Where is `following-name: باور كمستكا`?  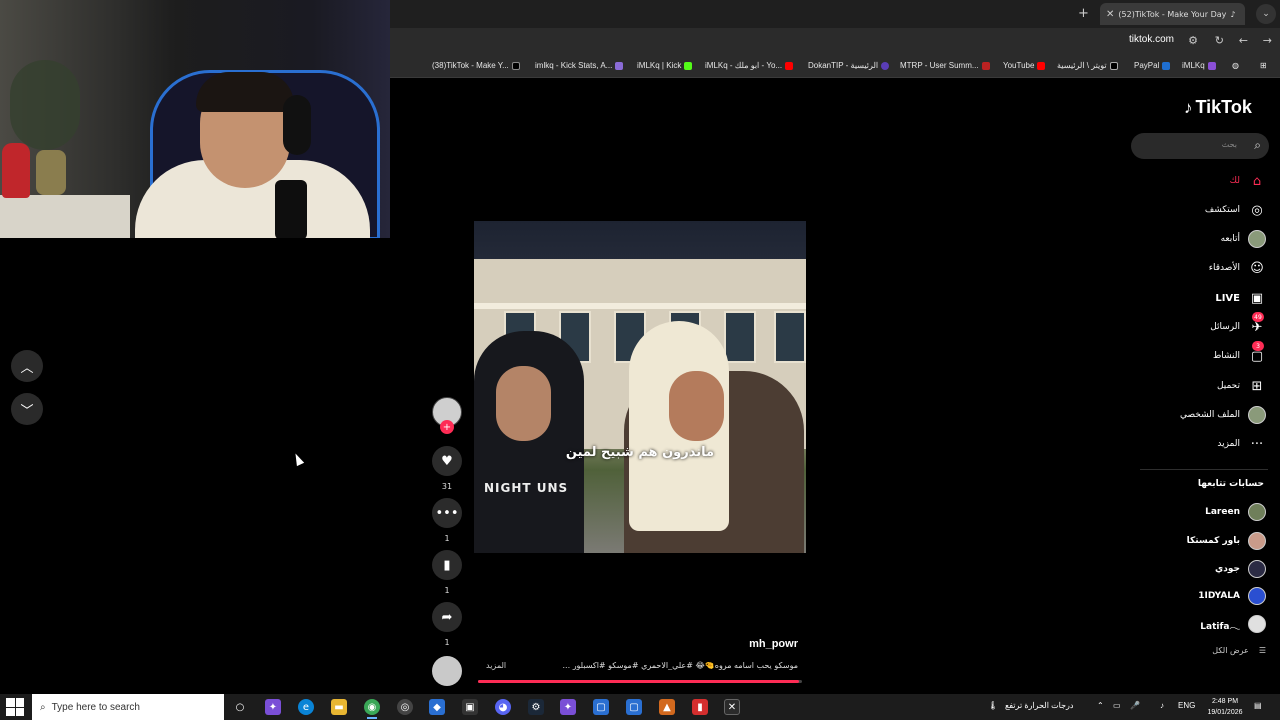
following-name: باور كمستكا is located at coordinates (1213, 541).